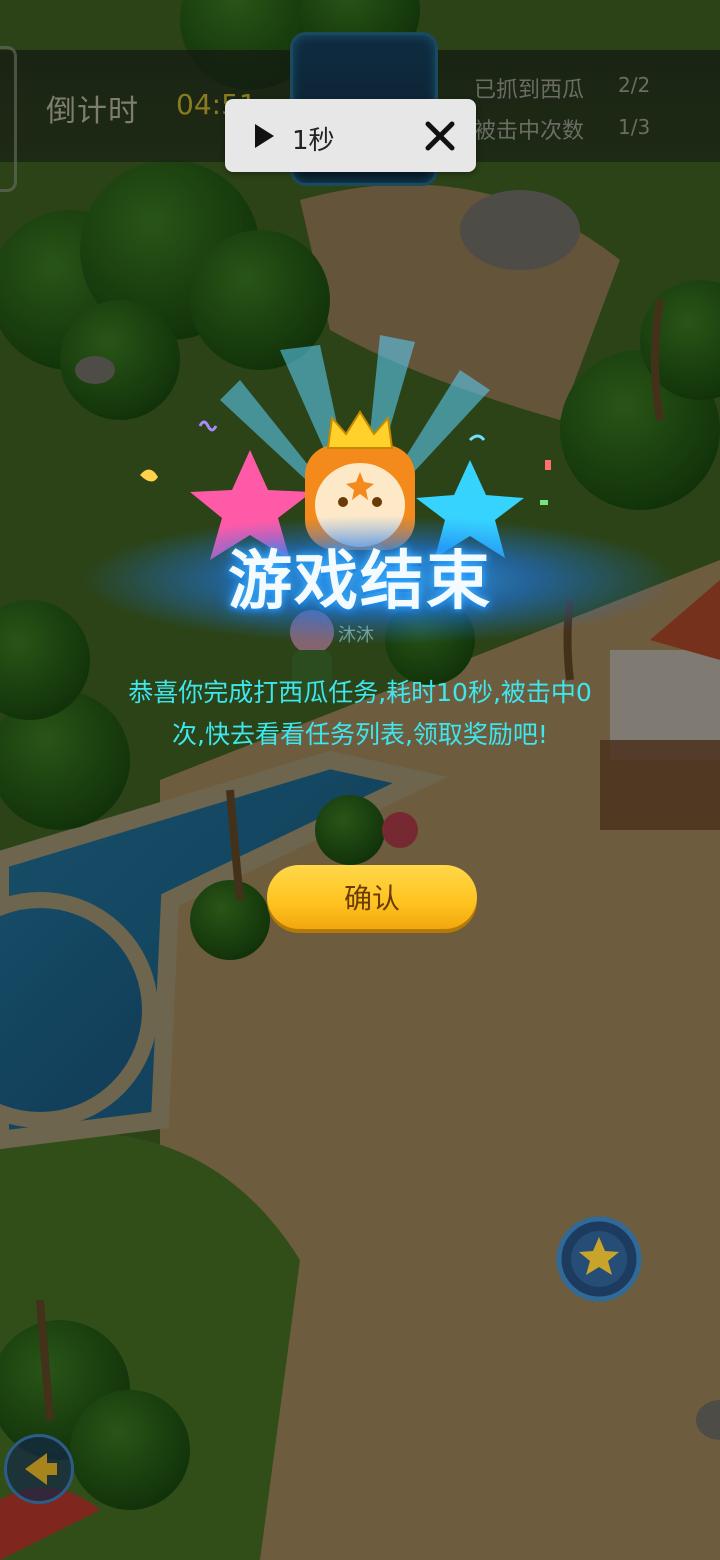  What do you see at coordinates (92, 111) in the screenshot?
I see `countdown-label: 倒计时` at bounding box center [92, 111].